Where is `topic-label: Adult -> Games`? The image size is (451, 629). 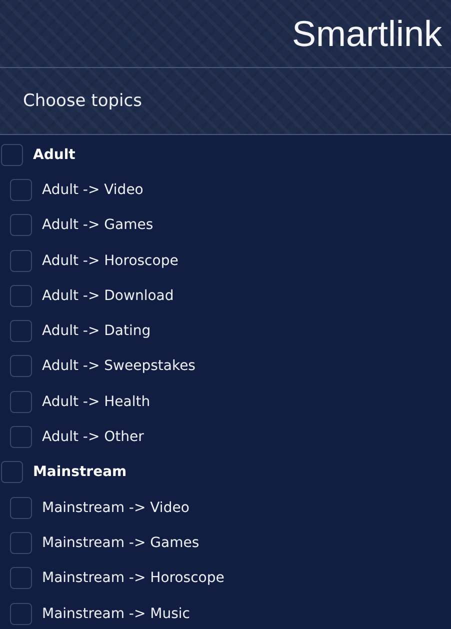
topic-label: Adult -> Games is located at coordinates (98, 225).